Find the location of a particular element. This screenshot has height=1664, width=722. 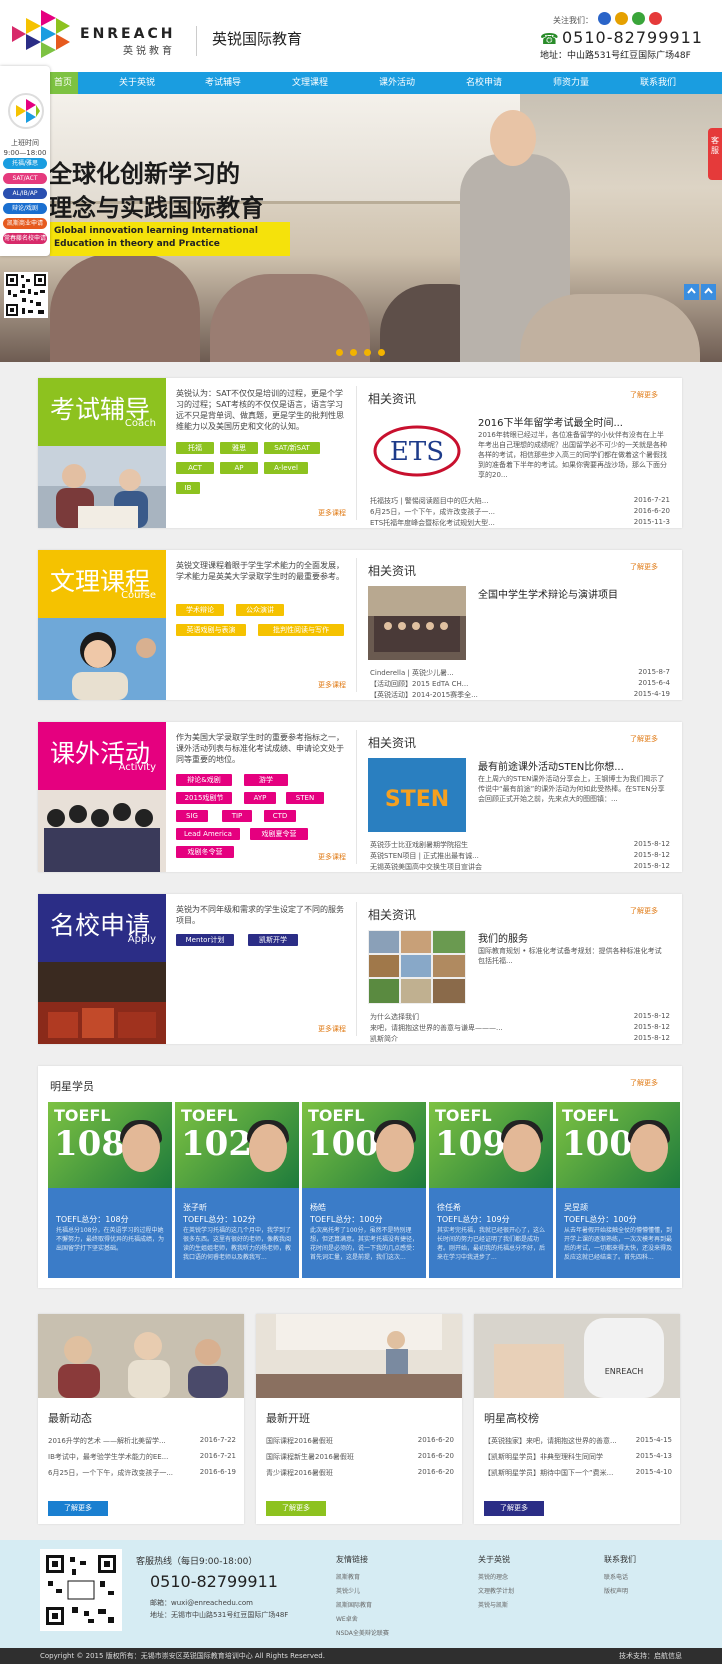

news-list-item: 6月25日，一个下午，成许改变孩子一... 2016-6-20 is located at coordinates (520, 512).